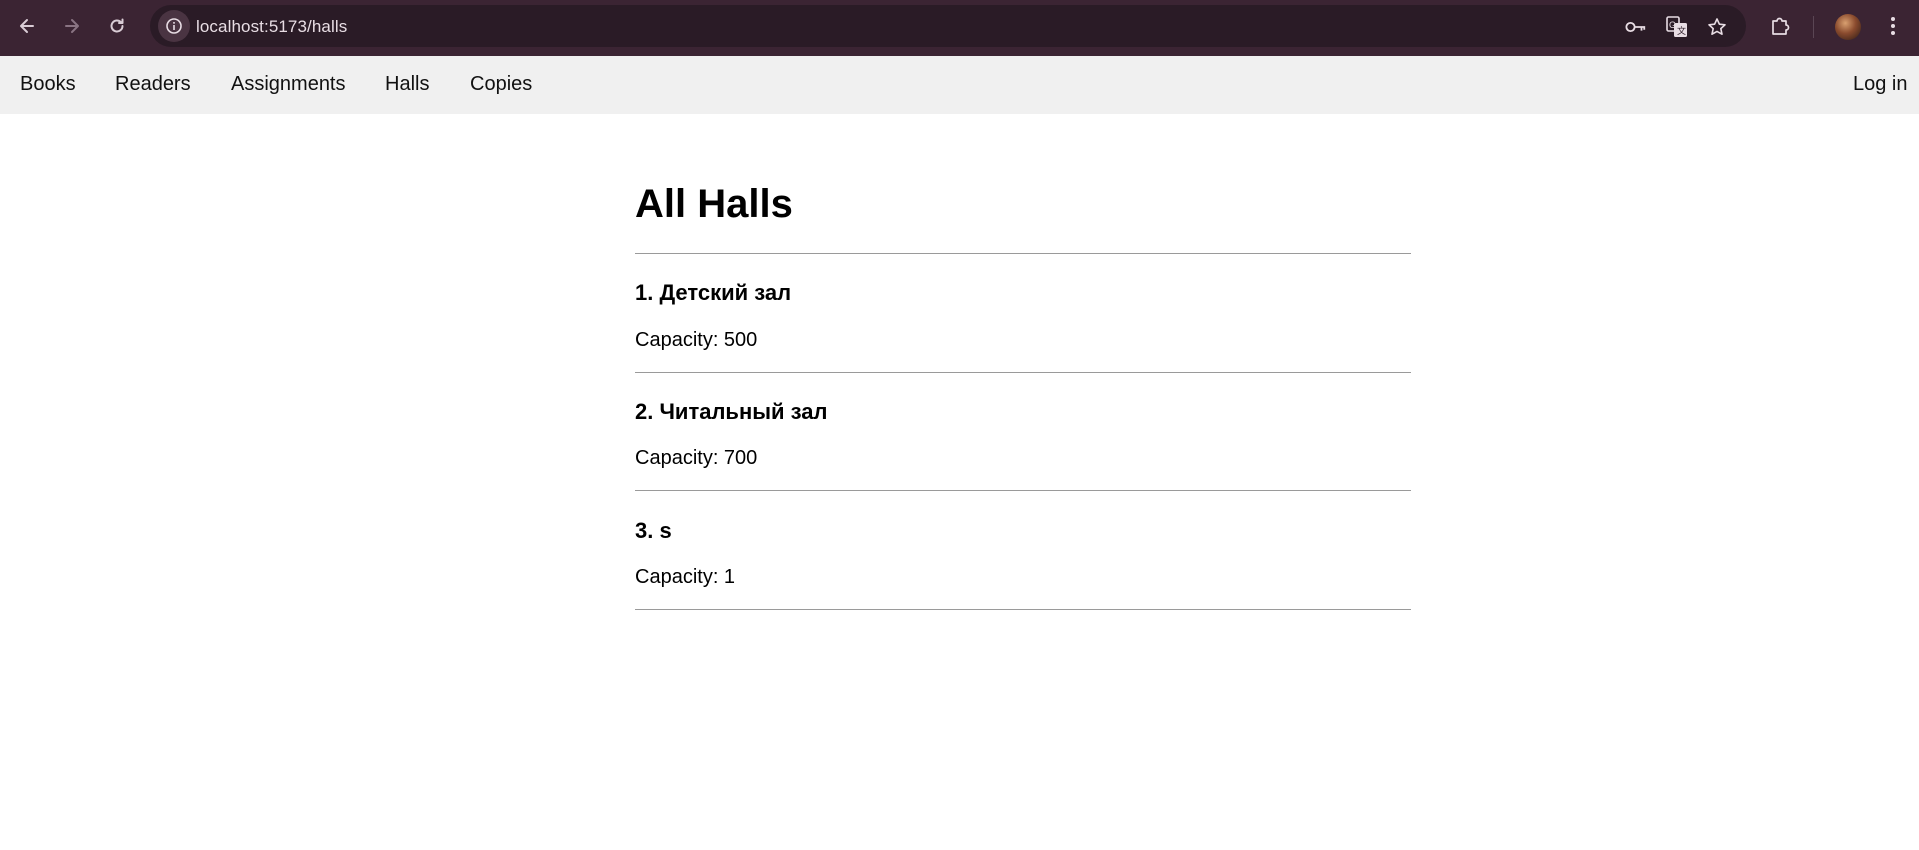 The width and height of the screenshot is (1919, 850). I want to click on password-key-button, so click(1636, 27).